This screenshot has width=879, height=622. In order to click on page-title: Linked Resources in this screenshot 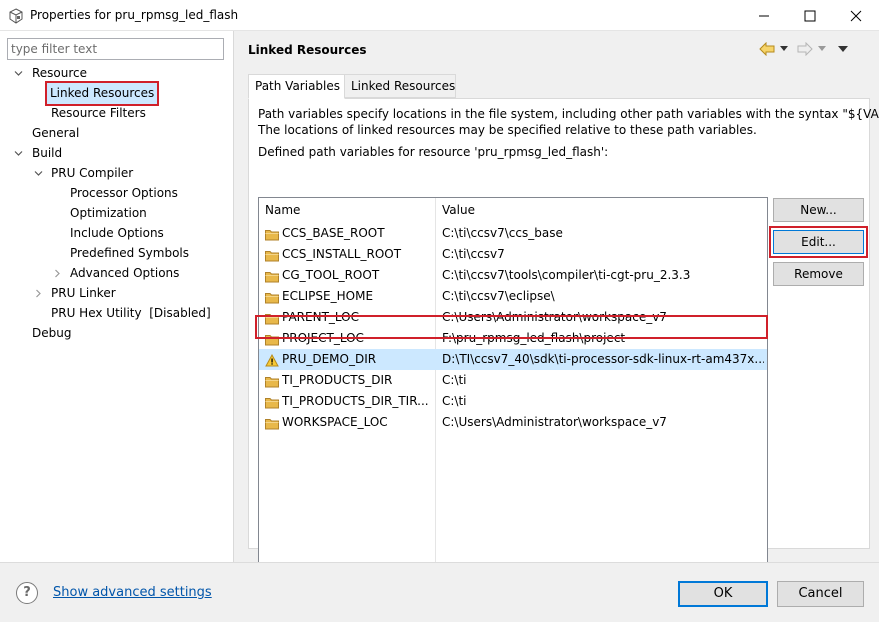, I will do `click(307, 50)`.